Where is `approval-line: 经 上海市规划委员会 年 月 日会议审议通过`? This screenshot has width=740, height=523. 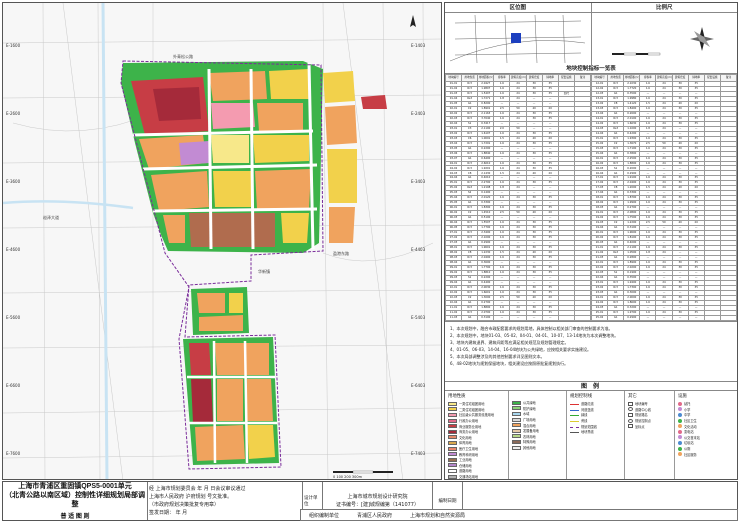 approval-line: 经 上海市规划委员会 年 月 日会议审议通过 is located at coordinates (197, 489).